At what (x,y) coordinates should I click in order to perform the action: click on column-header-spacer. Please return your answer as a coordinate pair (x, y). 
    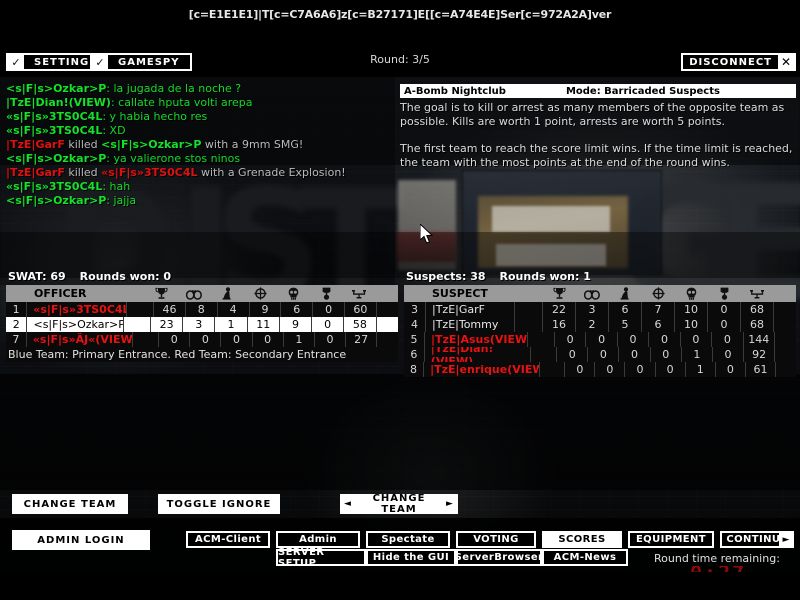
    Looking at the image, I should click on (529, 293).